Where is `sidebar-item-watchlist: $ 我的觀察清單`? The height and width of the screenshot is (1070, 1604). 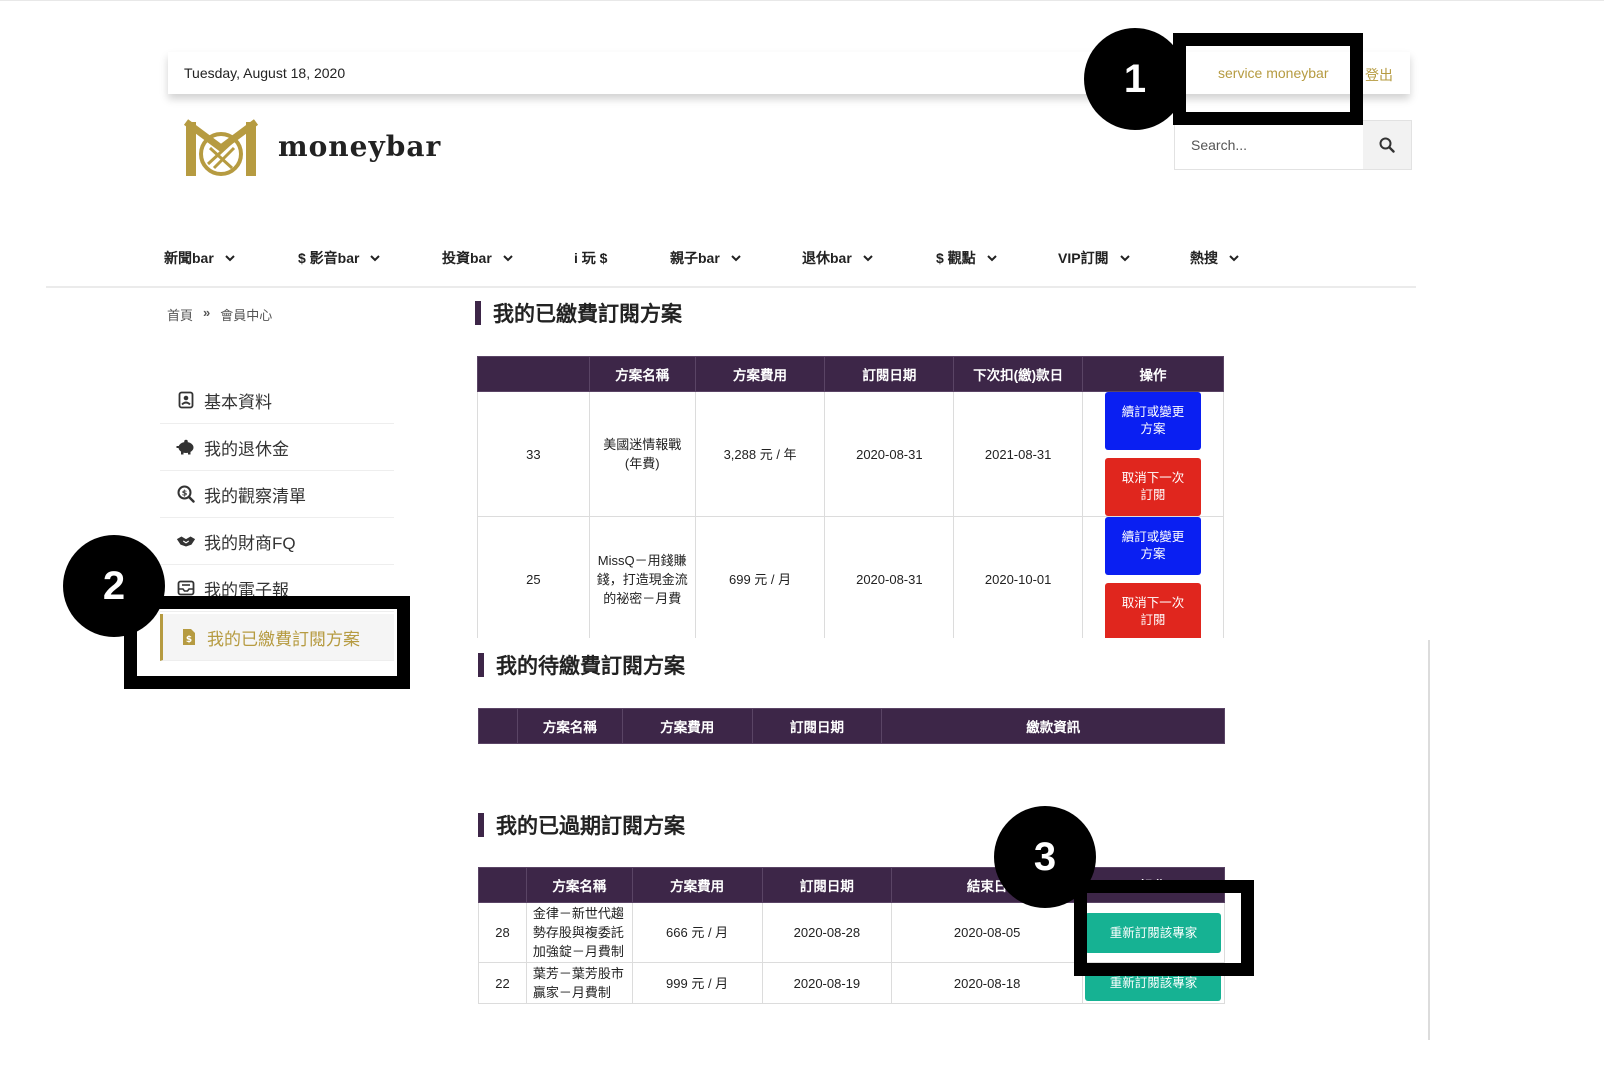 sidebar-item-watchlist: $ 我的觀察清單 is located at coordinates (277, 494).